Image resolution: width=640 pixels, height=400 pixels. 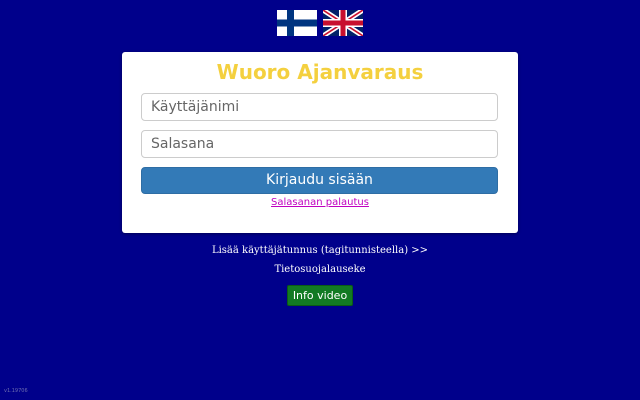 What do you see at coordinates (343, 23) in the screenshot?
I see `uk-flag-icon` at bounding box center [343, 23].